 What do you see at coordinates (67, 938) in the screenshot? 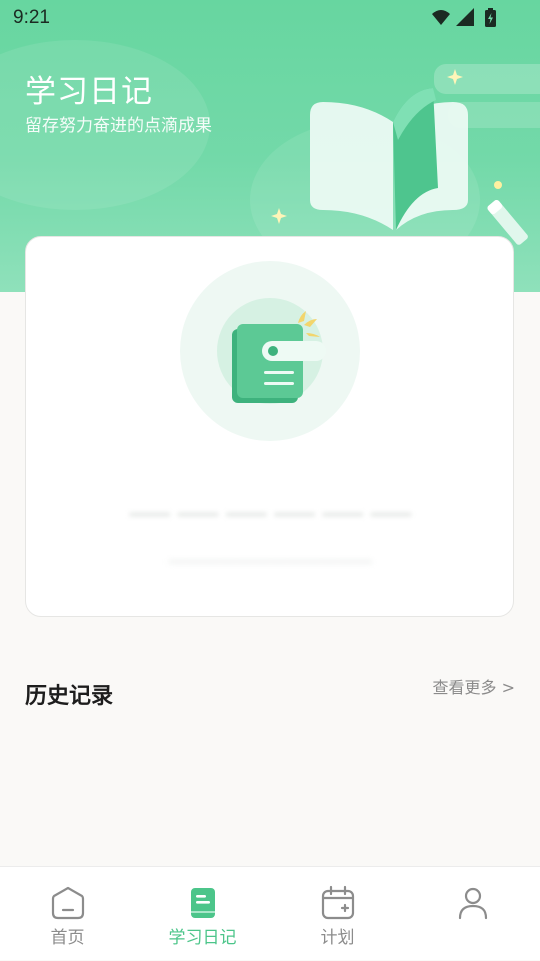
I see `tab-label: 首页` at bounding box center [67, 938].